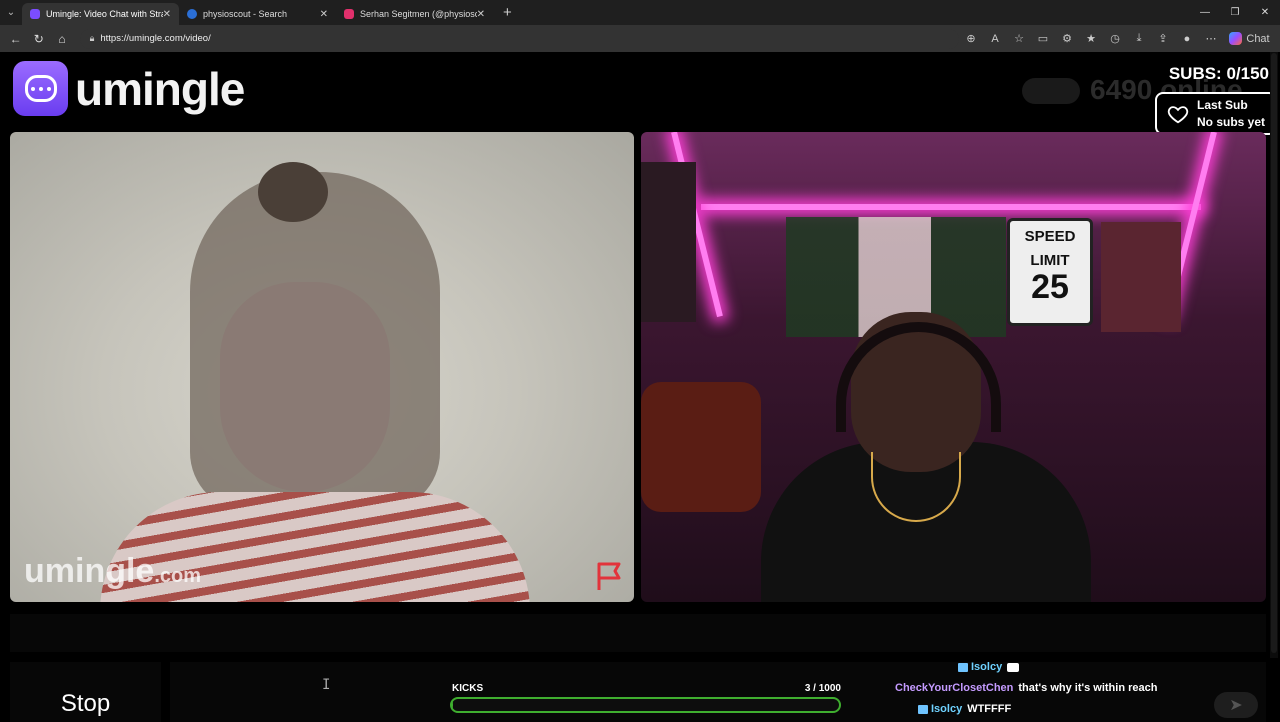 The width and height of the screenshot is (1280, 722). I want to click on chat-emote-icon, so click(1013, 667).